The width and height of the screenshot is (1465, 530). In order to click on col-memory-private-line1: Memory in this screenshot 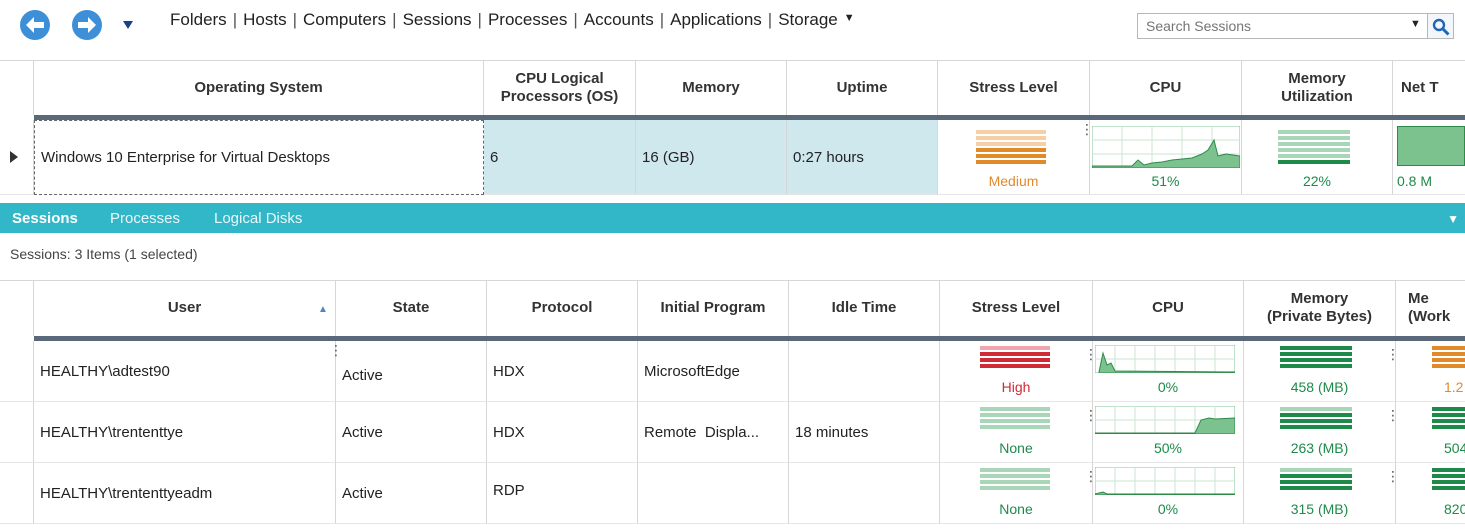, I will do `click(1319, 298)`.